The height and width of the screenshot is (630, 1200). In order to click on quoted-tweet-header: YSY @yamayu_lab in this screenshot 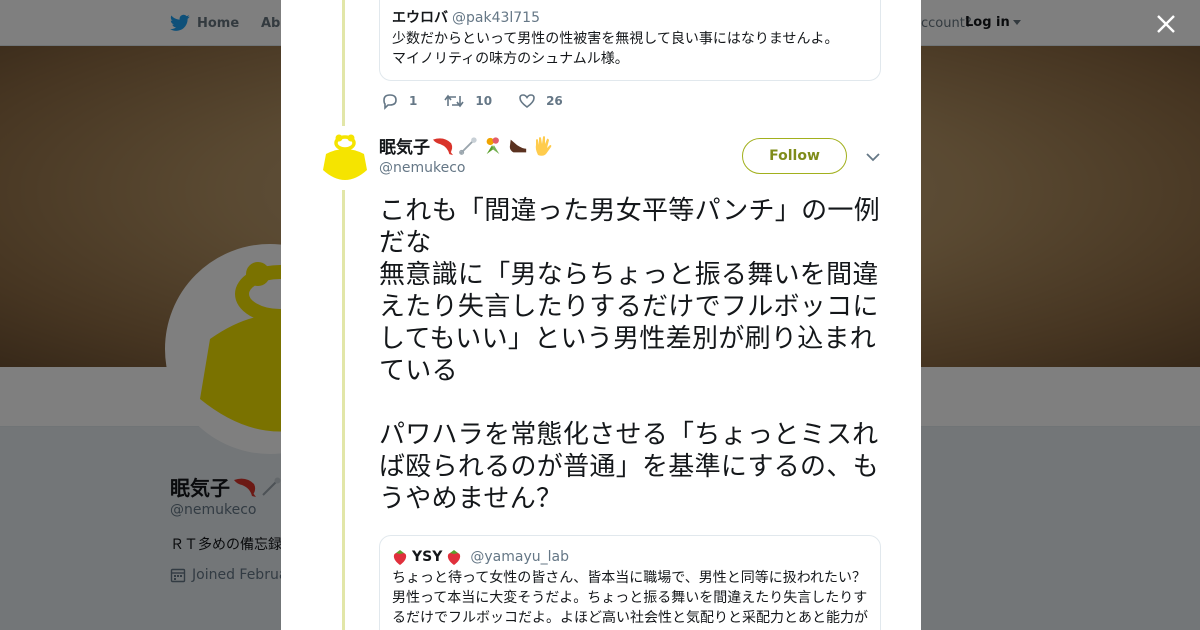, I will do `click(630, 557)`.